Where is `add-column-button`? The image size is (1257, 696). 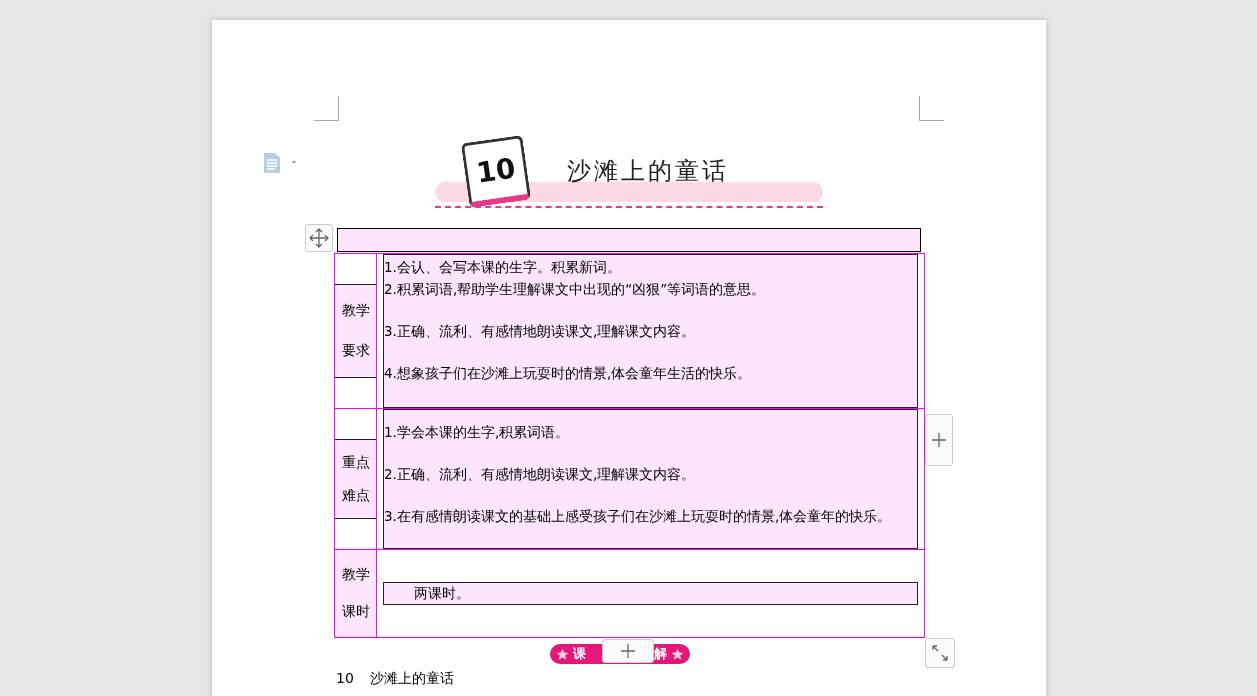 add-column-button is located at coordinates (939, 440).